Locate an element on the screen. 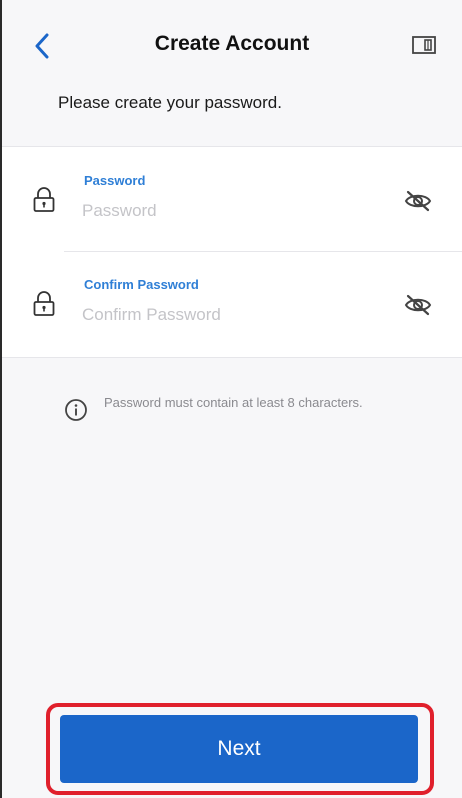 This screenshot has height=798, width=462. info-icon is located at coordinates (76, 410).